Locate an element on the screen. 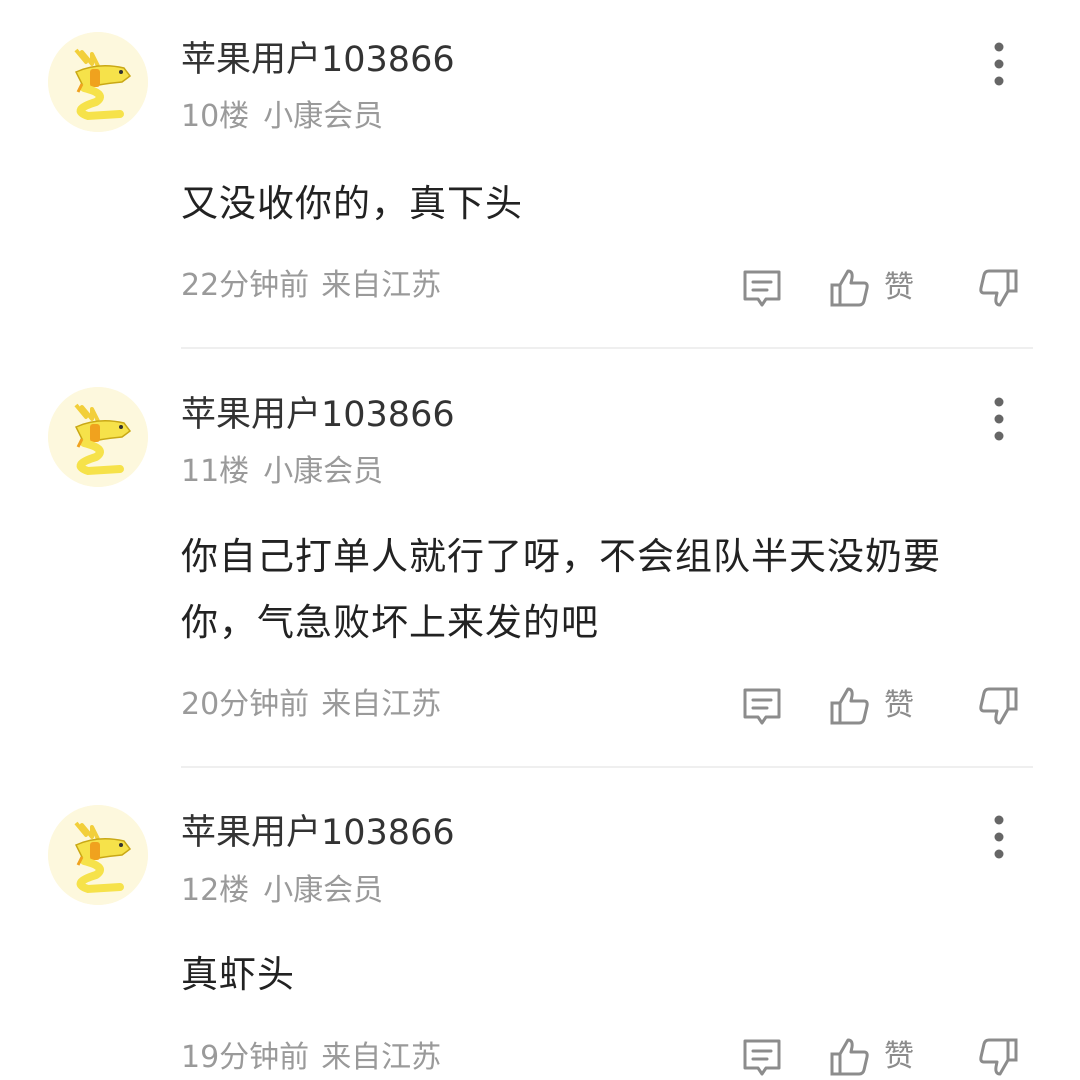  floor-number: 10楼 is located at coordinates (215, 116).